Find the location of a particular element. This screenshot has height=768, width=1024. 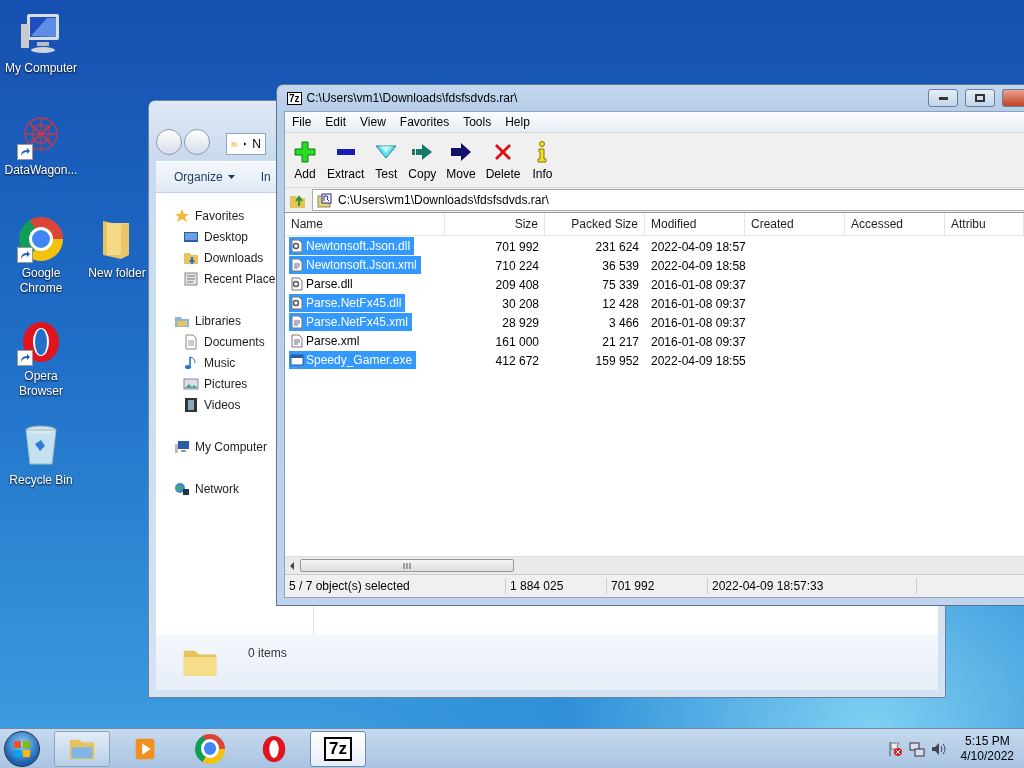

table-cell-text: 209 408 is located at coordinates (517, 285).